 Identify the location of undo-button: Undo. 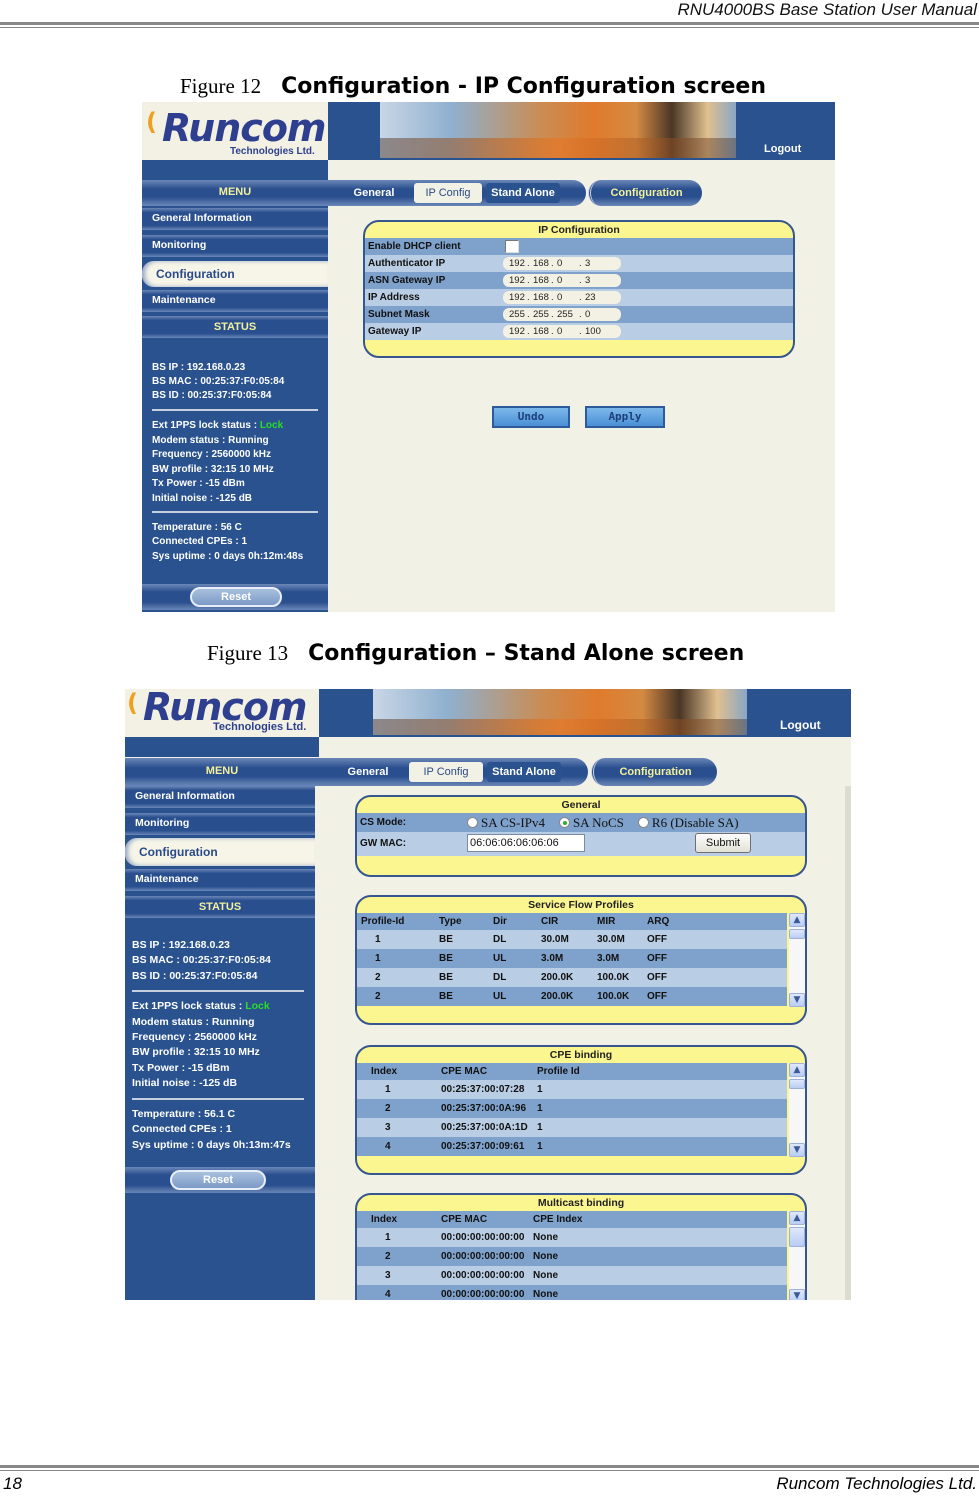
(531, 417).